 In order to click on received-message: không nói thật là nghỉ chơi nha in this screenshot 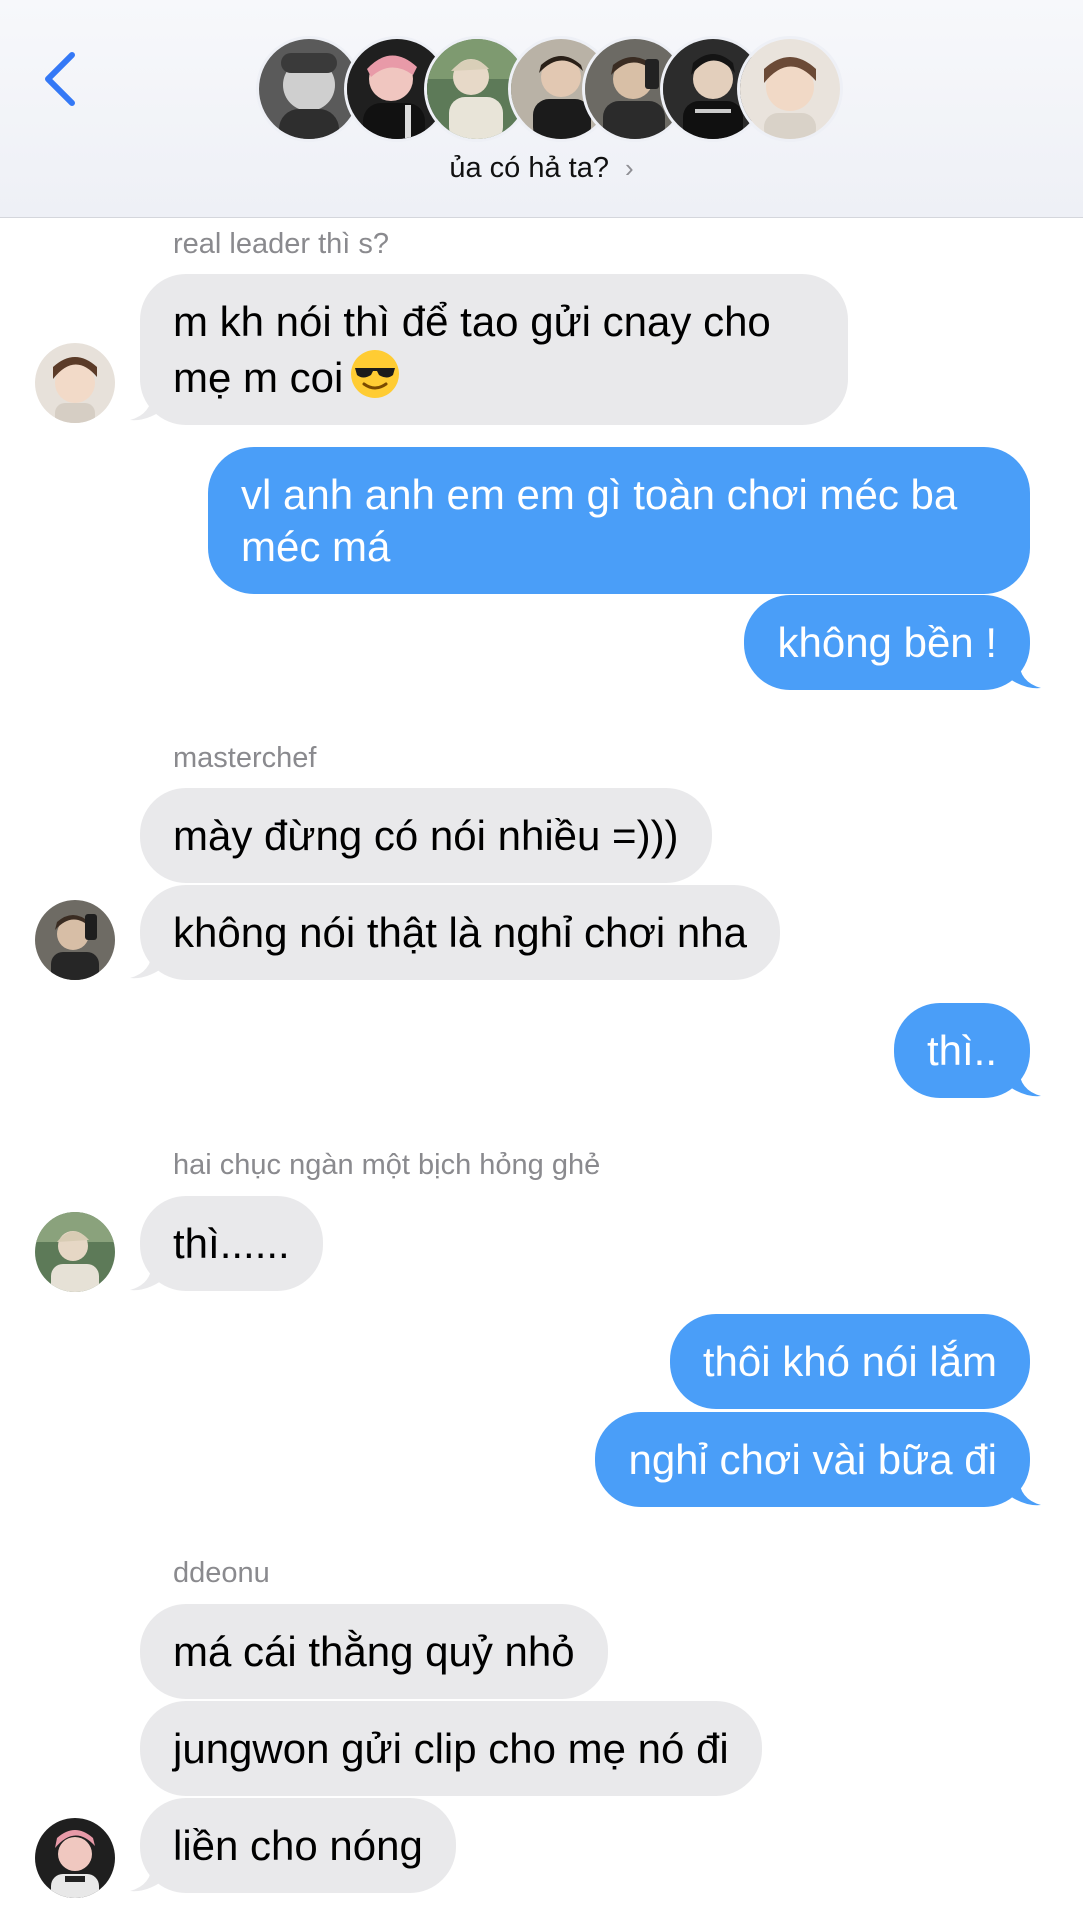, I will do `click(460, 932)`.